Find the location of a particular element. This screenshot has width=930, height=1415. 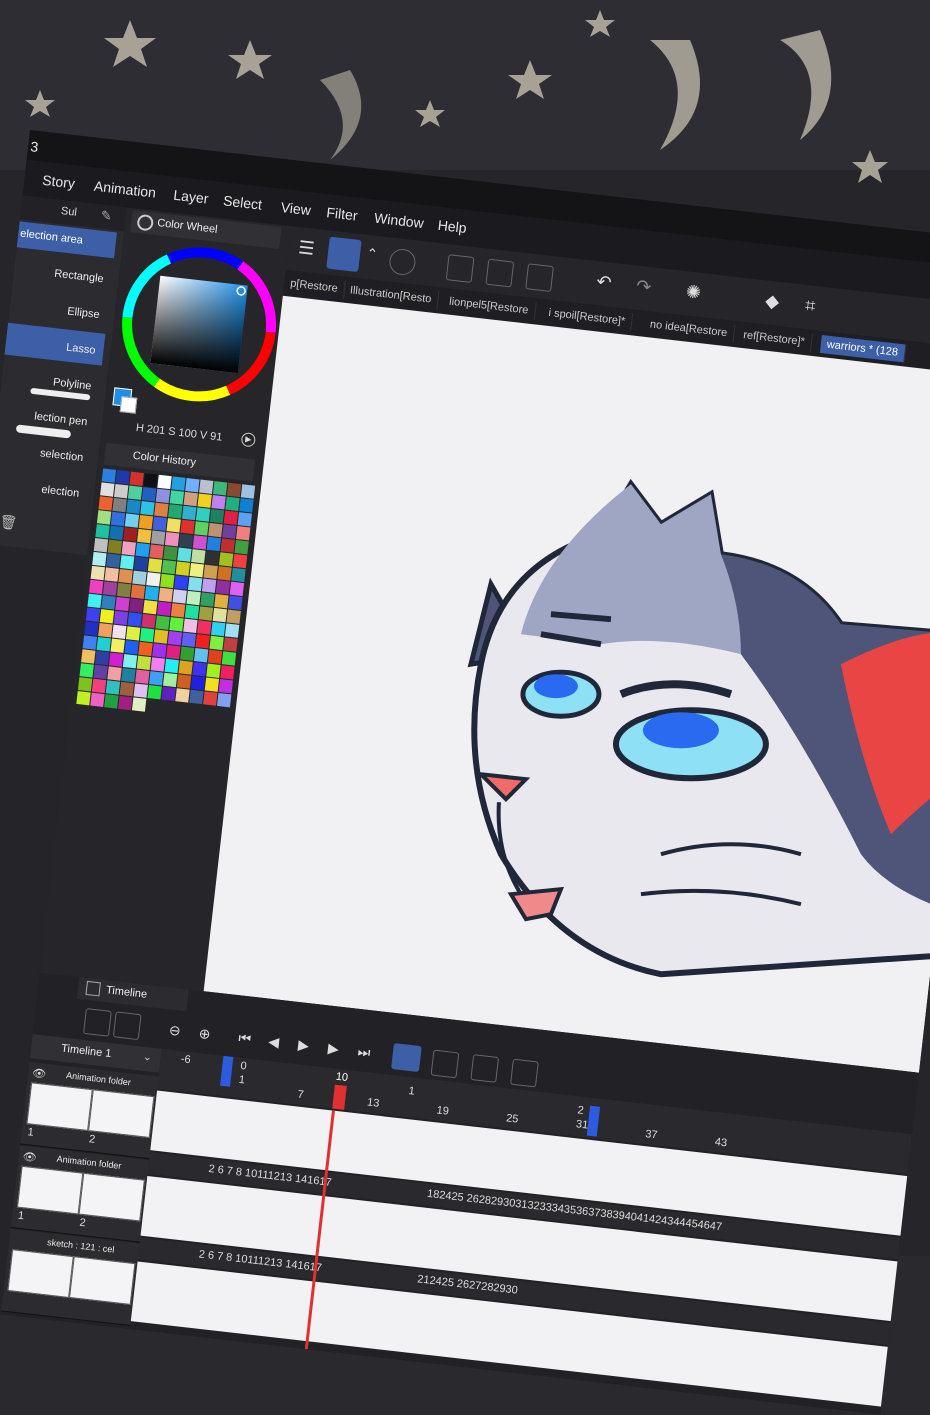

range-end-marker is located at coordinates (593, 1121).